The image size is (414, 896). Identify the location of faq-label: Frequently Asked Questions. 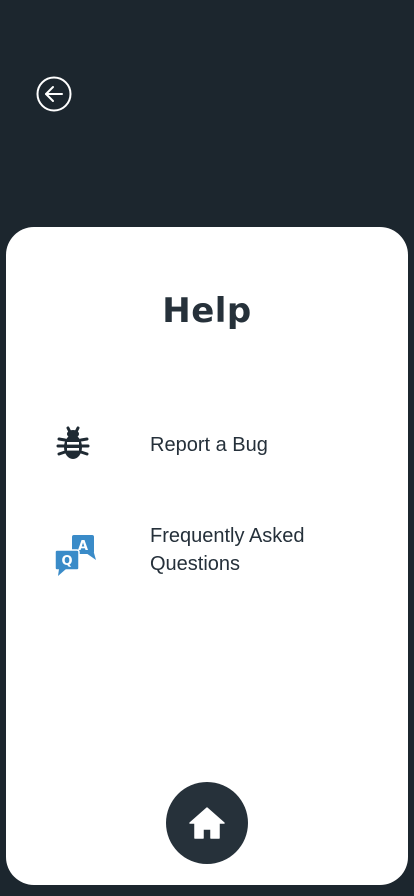
(227, 550).